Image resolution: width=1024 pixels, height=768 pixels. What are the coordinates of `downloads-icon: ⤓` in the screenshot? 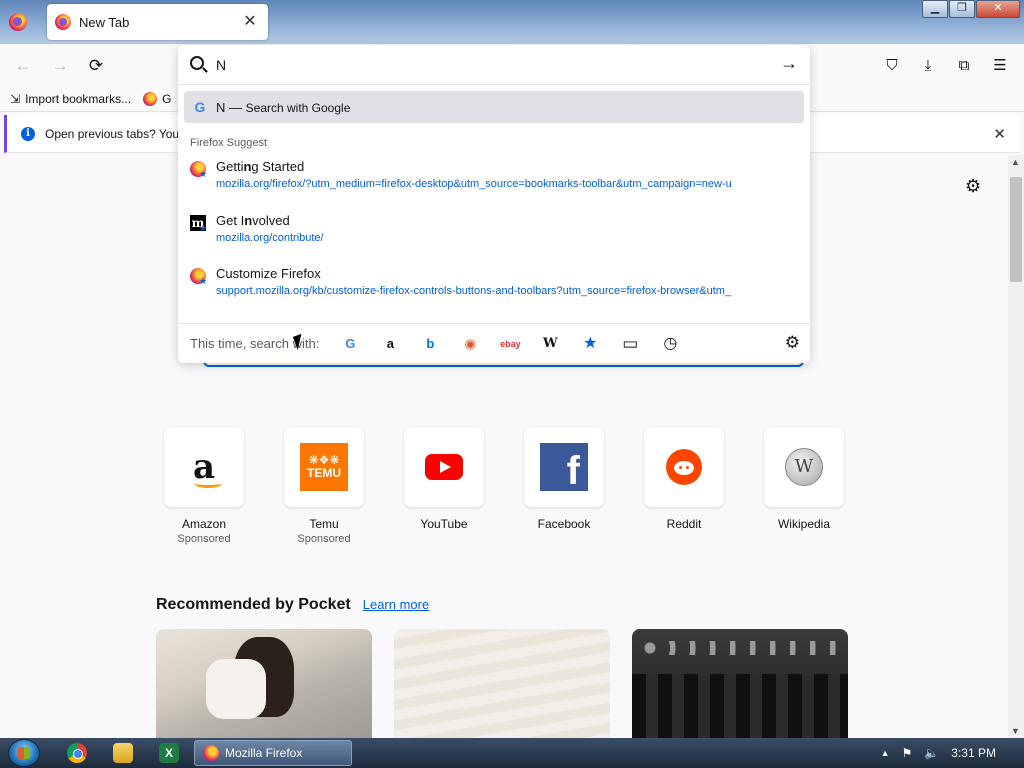 It's located at (928, 66).